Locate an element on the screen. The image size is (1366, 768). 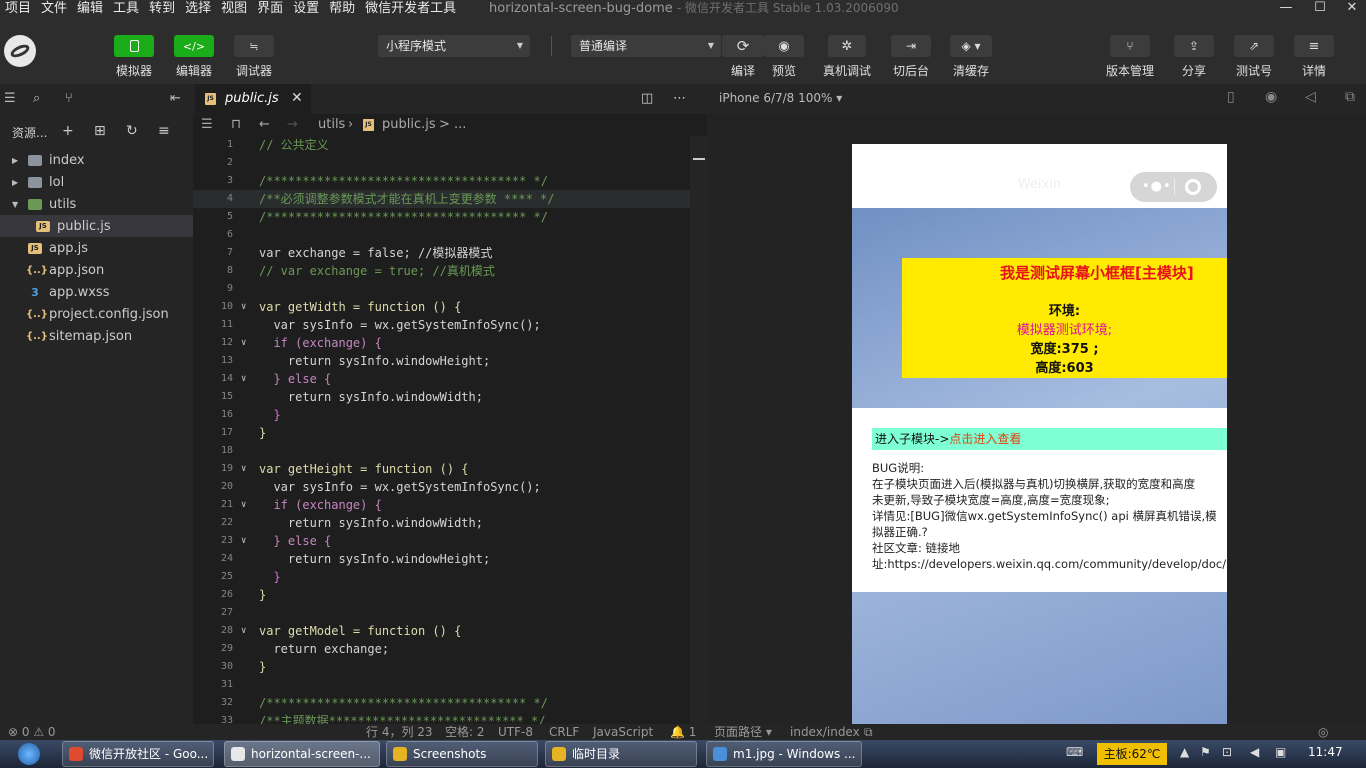
outline-icon: ☰ is located at coordinates (207, 124).